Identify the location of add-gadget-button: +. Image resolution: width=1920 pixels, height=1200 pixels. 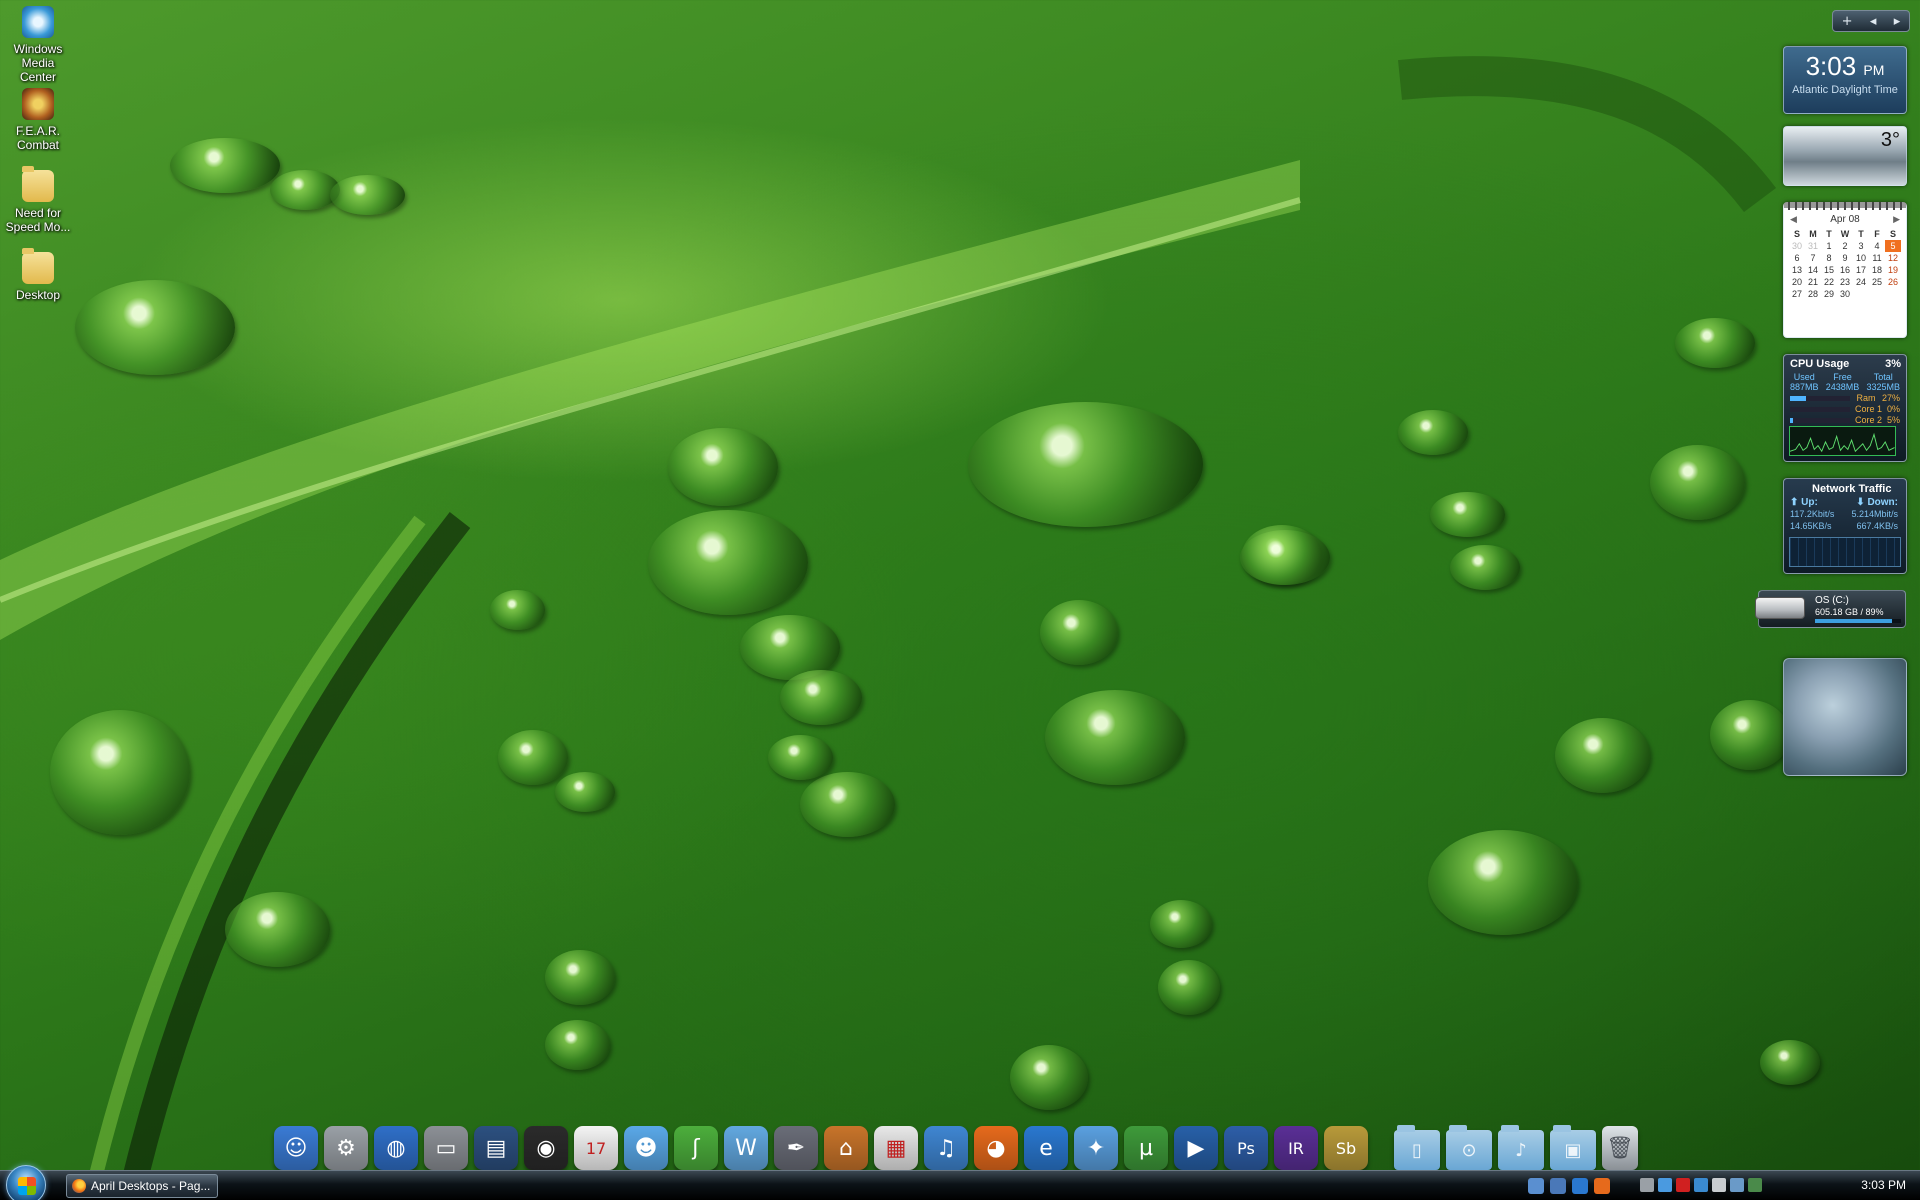
(1847, 21).